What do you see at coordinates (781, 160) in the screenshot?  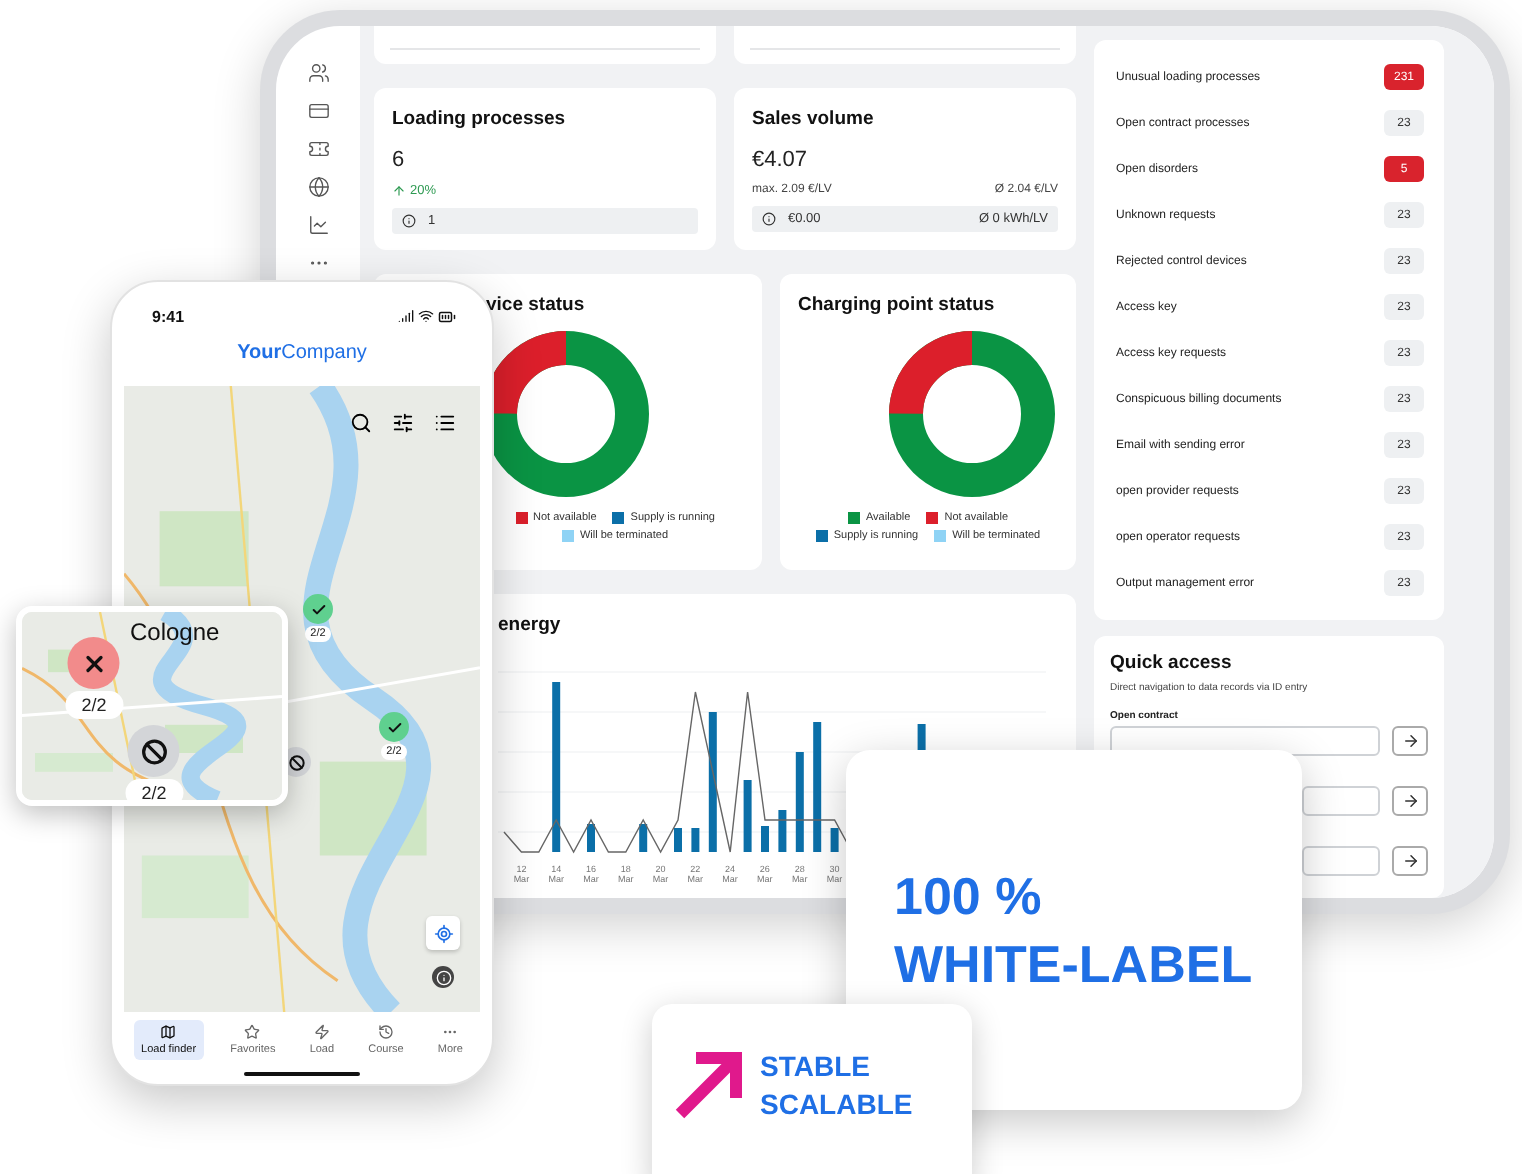 I see `value-text: €4.07` at bounding box center [781, 160].